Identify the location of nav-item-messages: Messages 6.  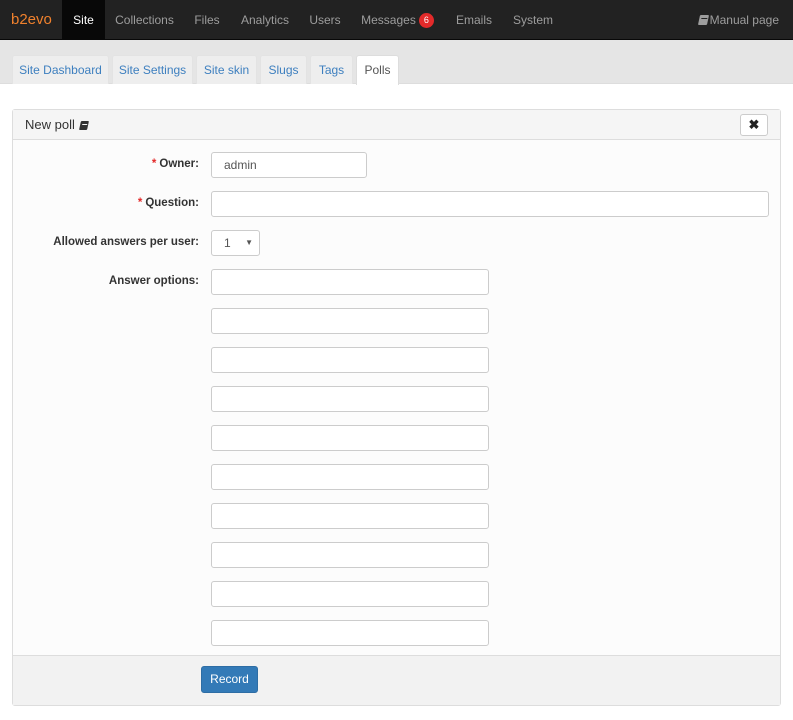
(397, 20).